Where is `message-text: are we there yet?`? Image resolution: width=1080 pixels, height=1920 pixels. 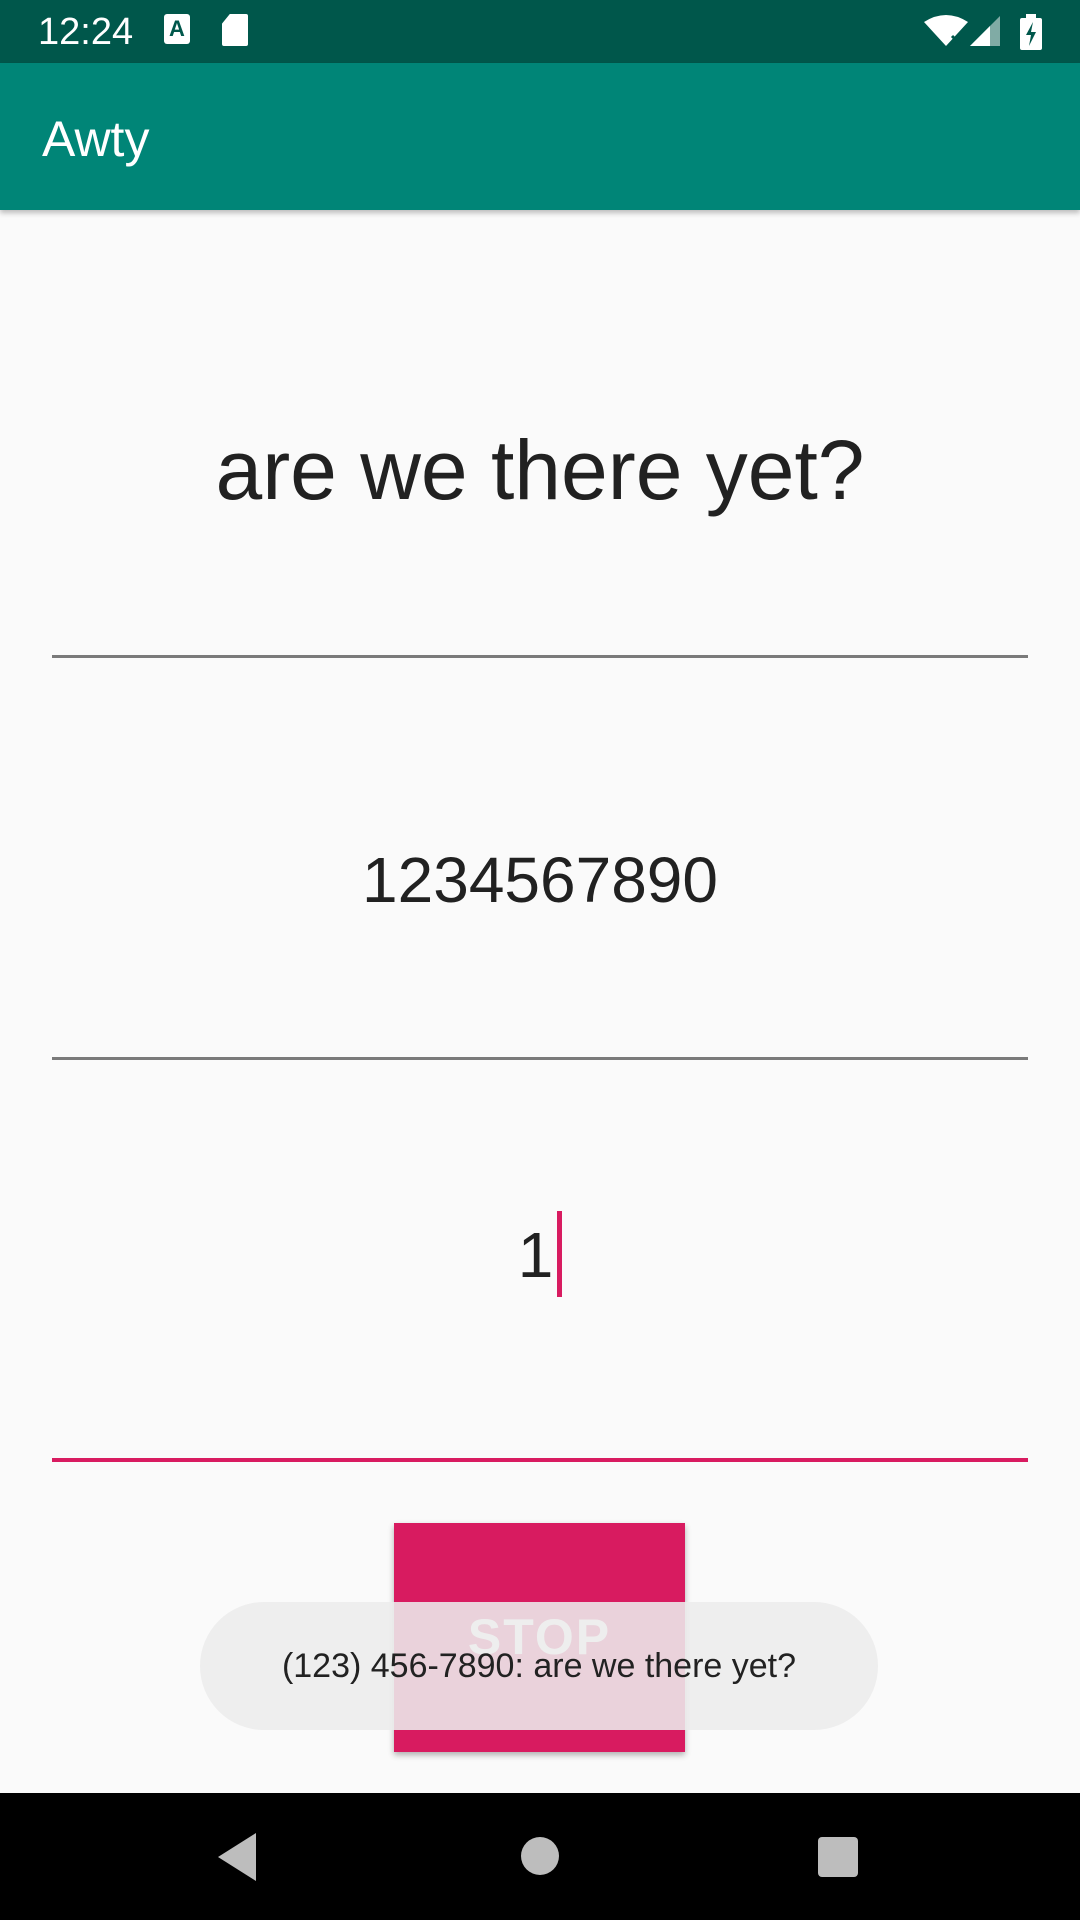 message-text: are we there yet? is located at coordinates (540, 470).